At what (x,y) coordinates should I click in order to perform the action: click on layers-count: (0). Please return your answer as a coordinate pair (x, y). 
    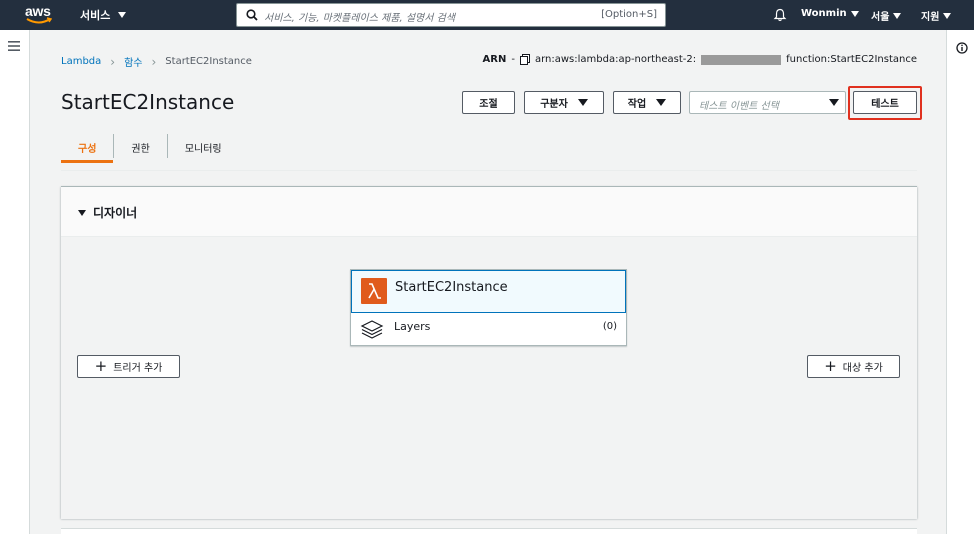
    Looking at the image, I should click on (609, 326).